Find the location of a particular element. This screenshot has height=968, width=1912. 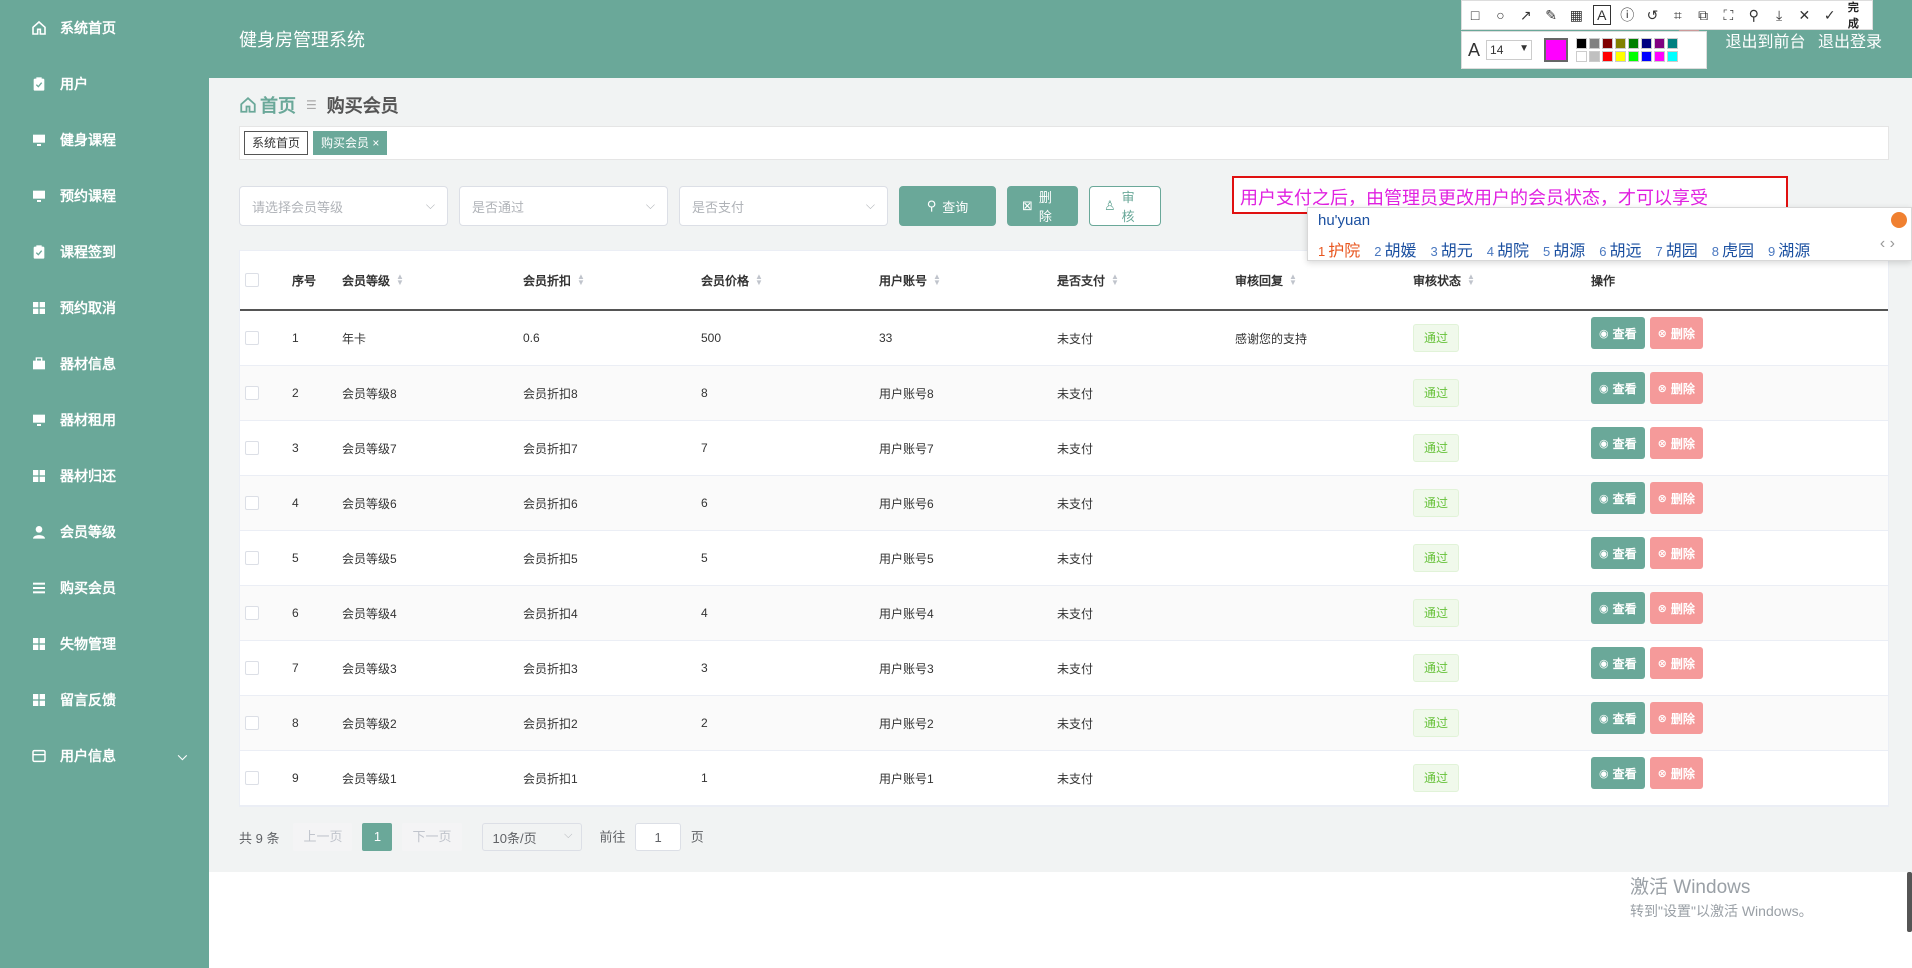

ime-candidate: 5 胡源 is located at coordinates (1564, 249).